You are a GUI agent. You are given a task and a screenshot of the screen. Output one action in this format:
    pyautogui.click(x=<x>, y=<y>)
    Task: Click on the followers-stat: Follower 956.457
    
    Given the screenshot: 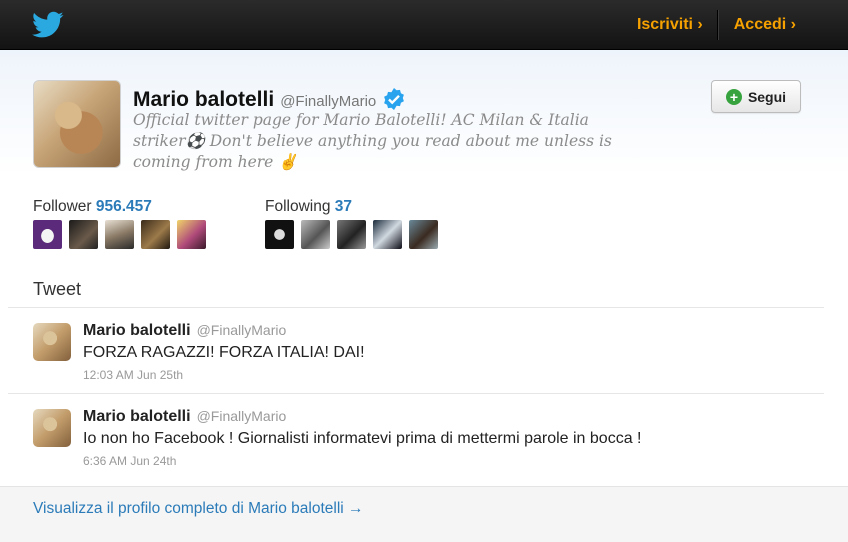 What is the action you would take?
    pyautogui.click(x=92, y=207)
    